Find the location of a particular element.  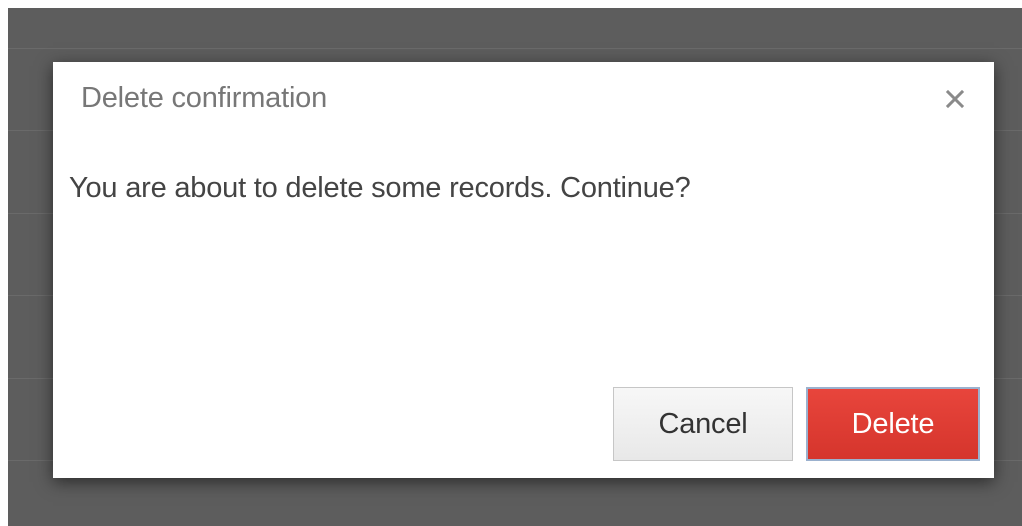

table-row-divider is located at coordinates (515, 48).